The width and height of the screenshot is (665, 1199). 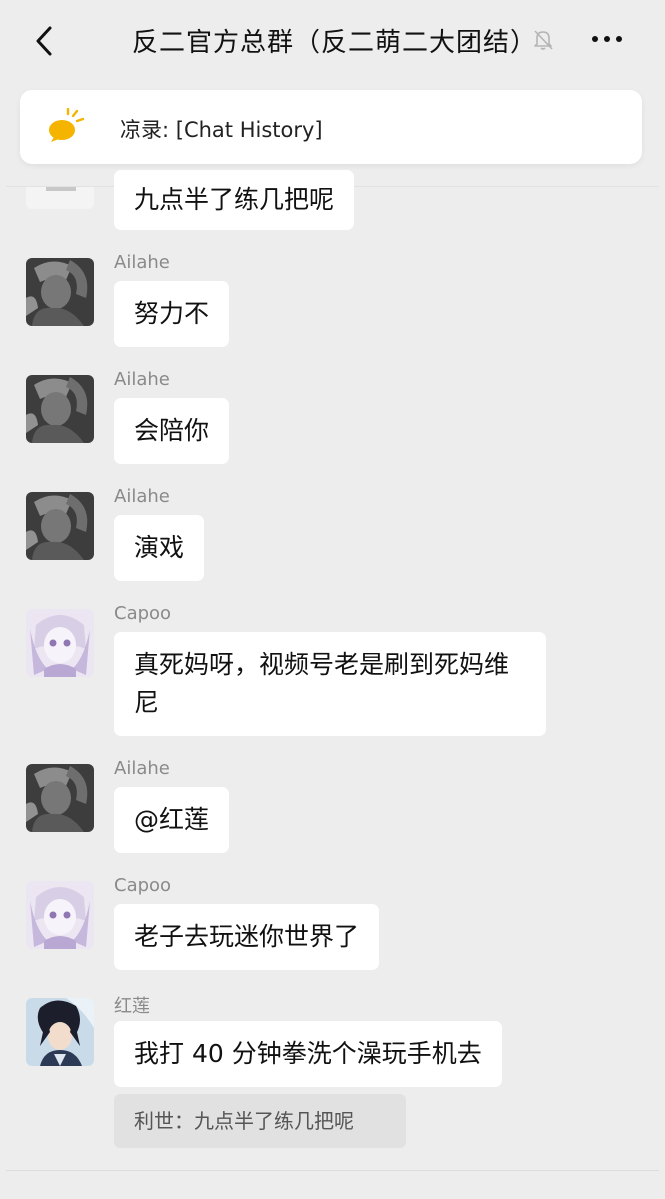 What do you see at coordinates (172, 431) in the screenshot?
I see `message-bubble: 会陪你` at bounding box center [172, 431].